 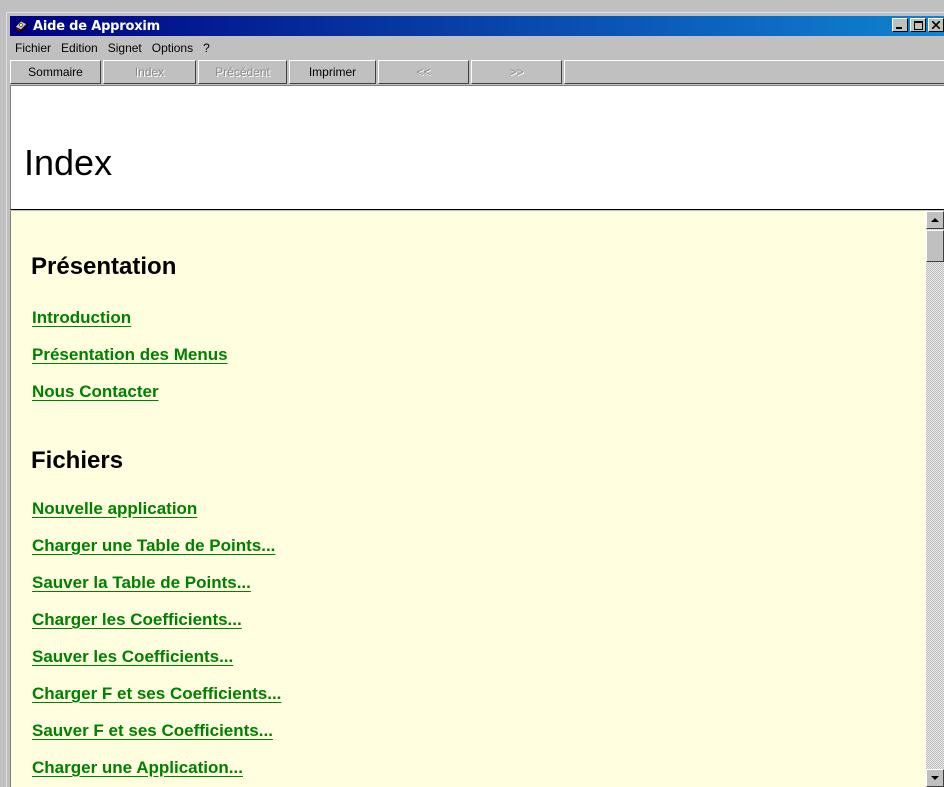 I want to click on sommaire-button: Sommaire, so click(x=55, y=72).